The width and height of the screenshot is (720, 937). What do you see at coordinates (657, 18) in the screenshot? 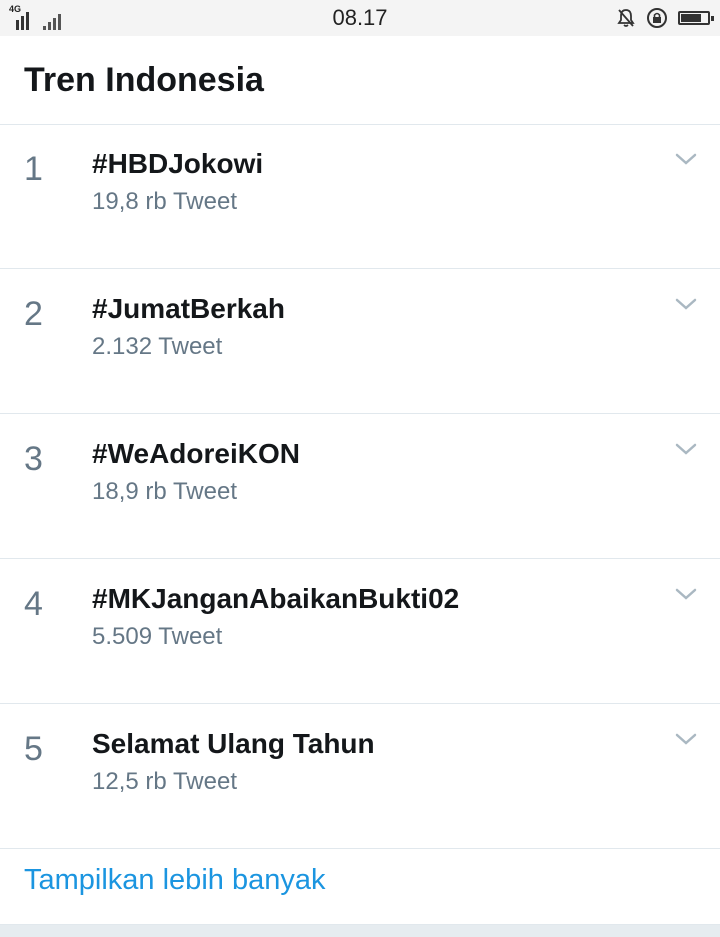
I see `rotation-lock-icon` at bounding box center [657, 18].